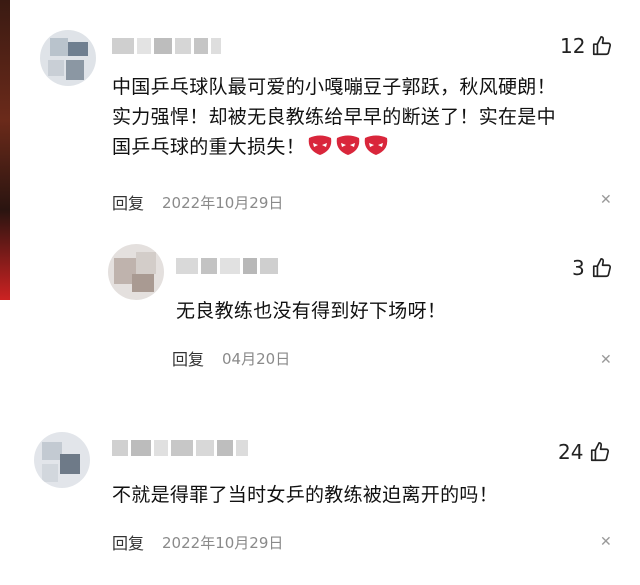  I want to click on reply-meta: 回复 04月20日, so click(231, 358).